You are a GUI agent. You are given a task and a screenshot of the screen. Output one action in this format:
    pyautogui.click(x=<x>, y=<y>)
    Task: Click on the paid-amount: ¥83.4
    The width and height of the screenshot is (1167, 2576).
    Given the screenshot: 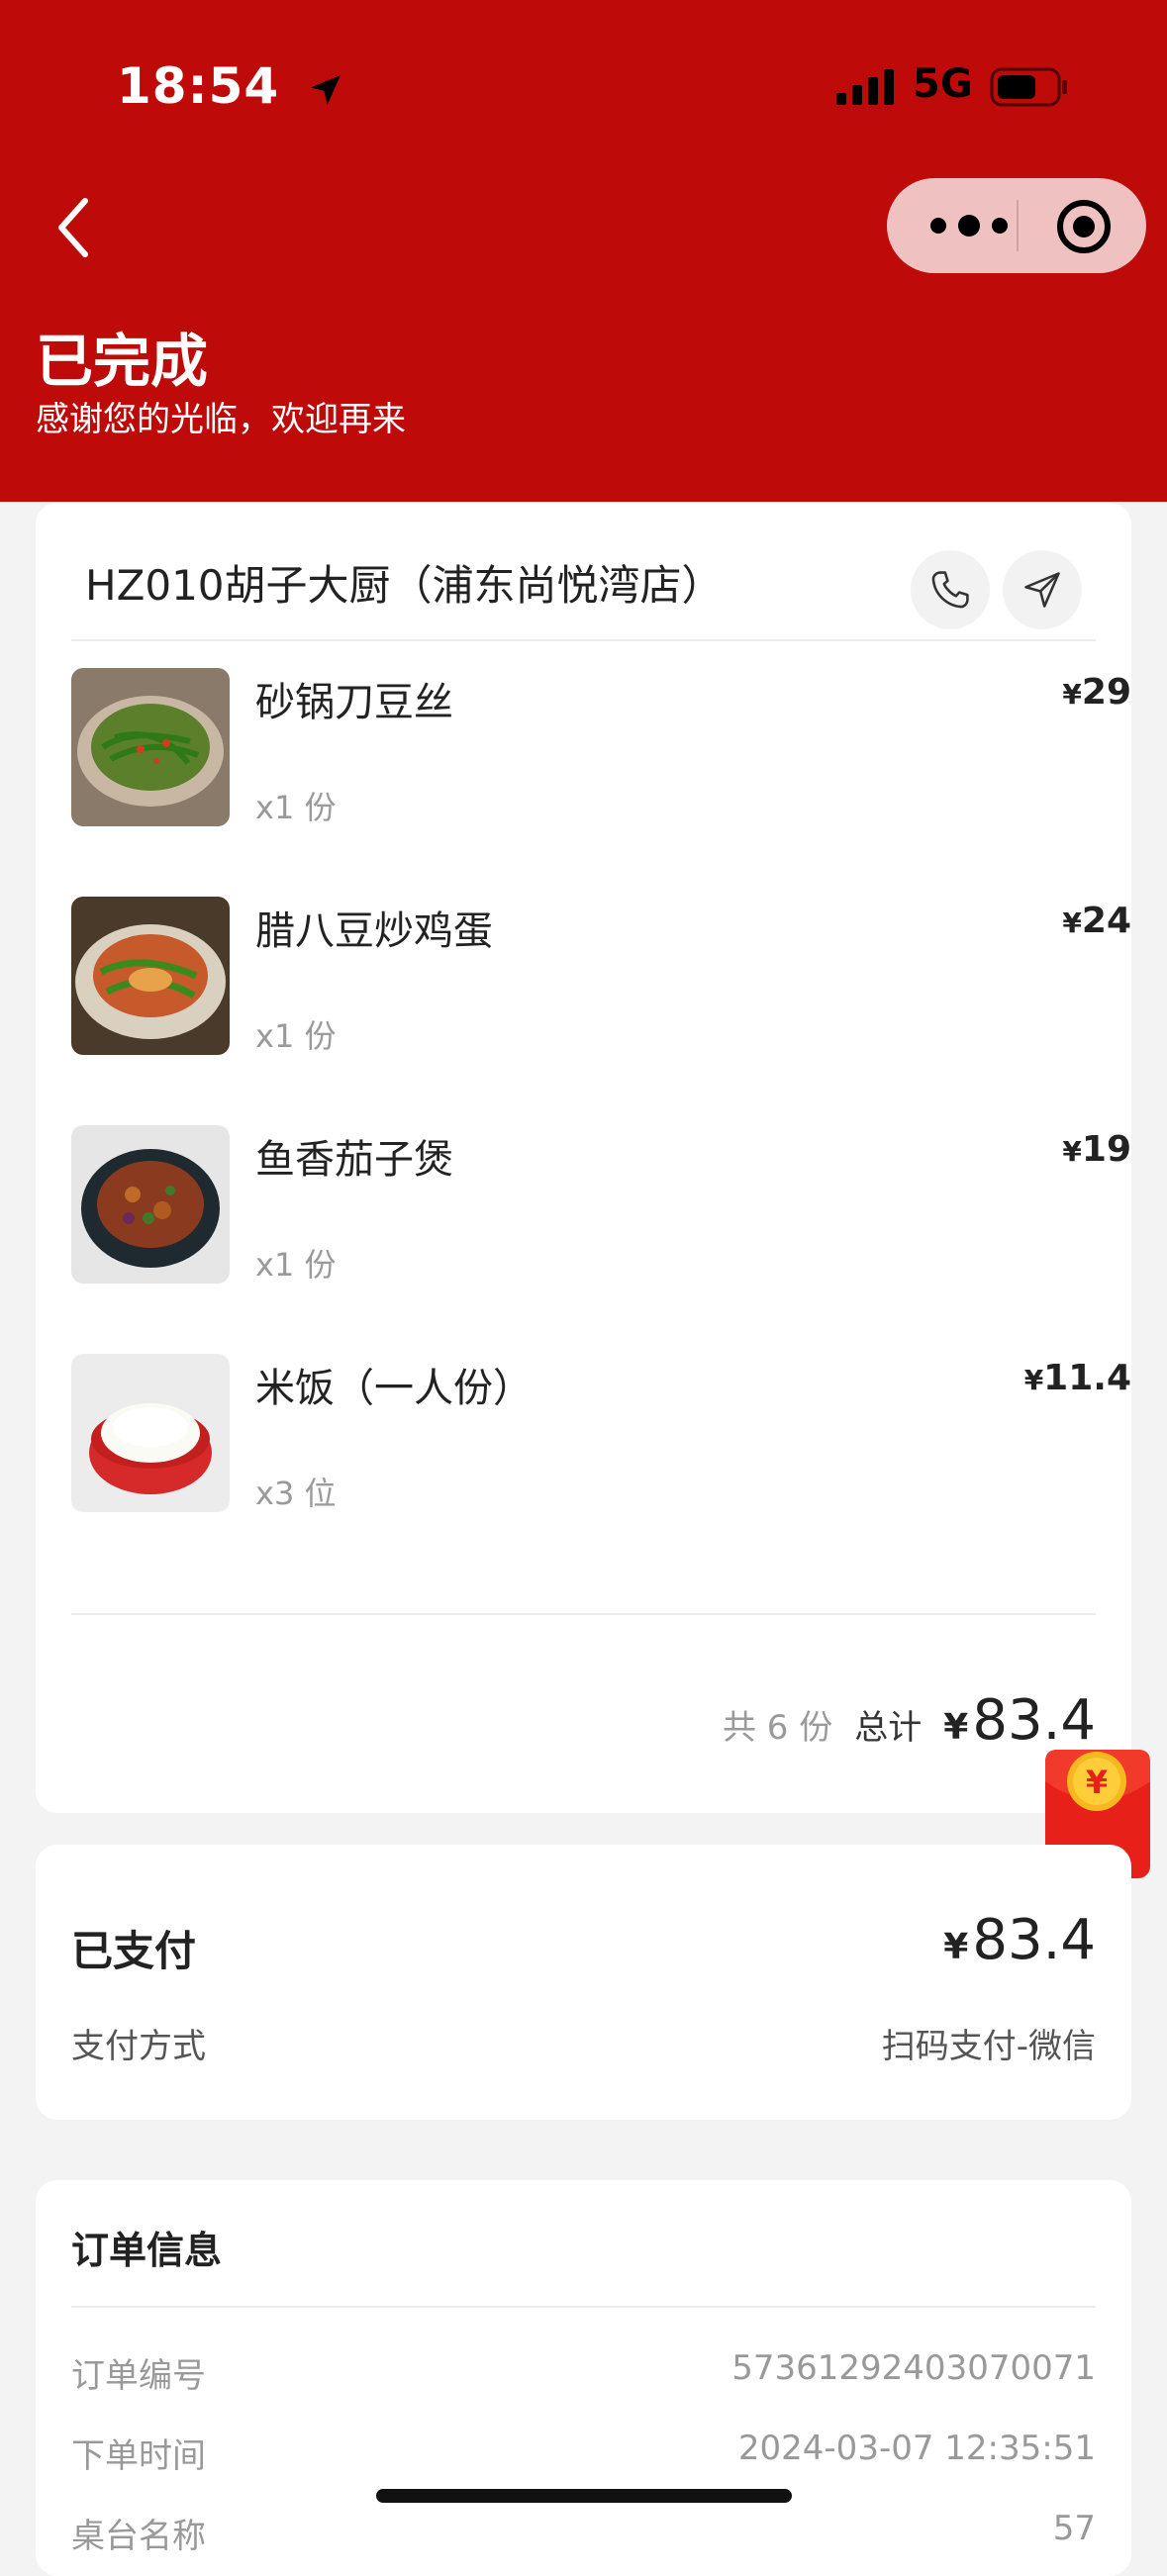 What is the action you would take?
    pyautogui.click(x=1020, y=1940)
    